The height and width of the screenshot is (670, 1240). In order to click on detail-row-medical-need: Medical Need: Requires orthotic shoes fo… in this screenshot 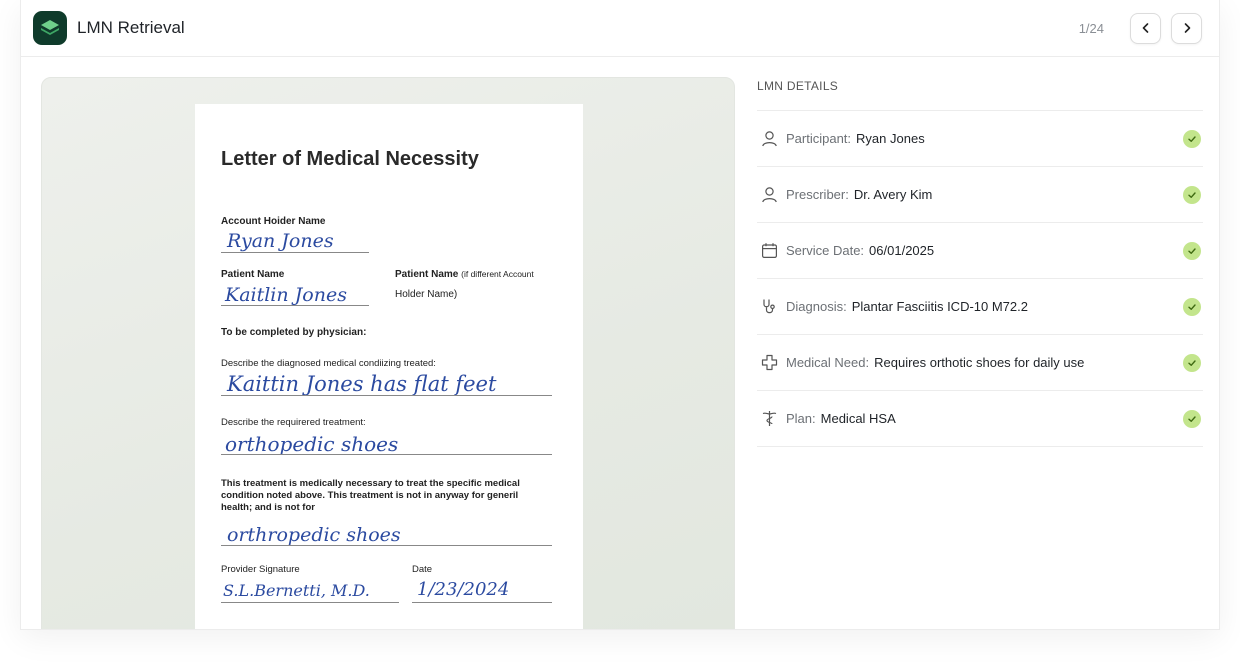, I will do `click(980, 363)`.